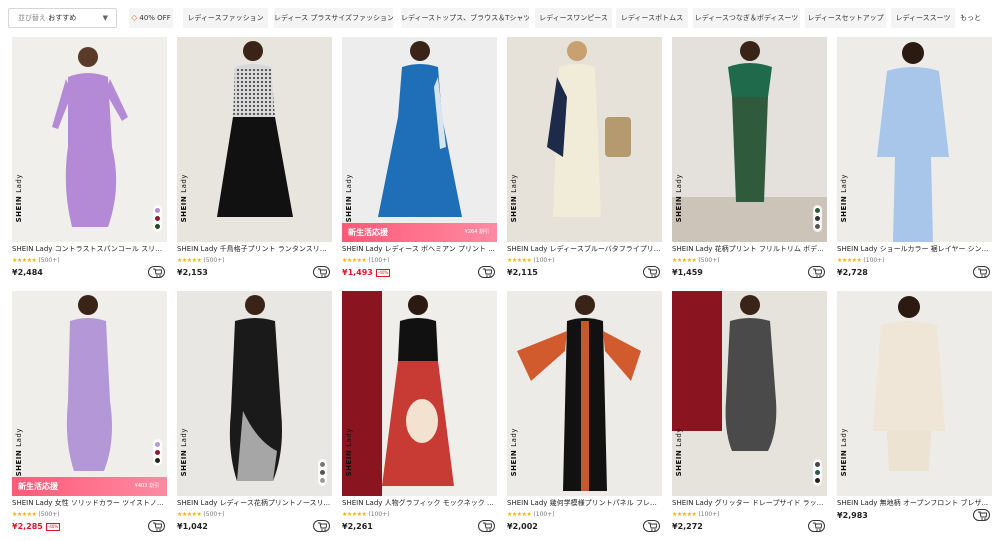 This screenshot has height=541, width=1004. What do you see at coordinates (192, 272) in the screenshot?
I see `product-price: ¥2,153` at bounding box center [192, 272].